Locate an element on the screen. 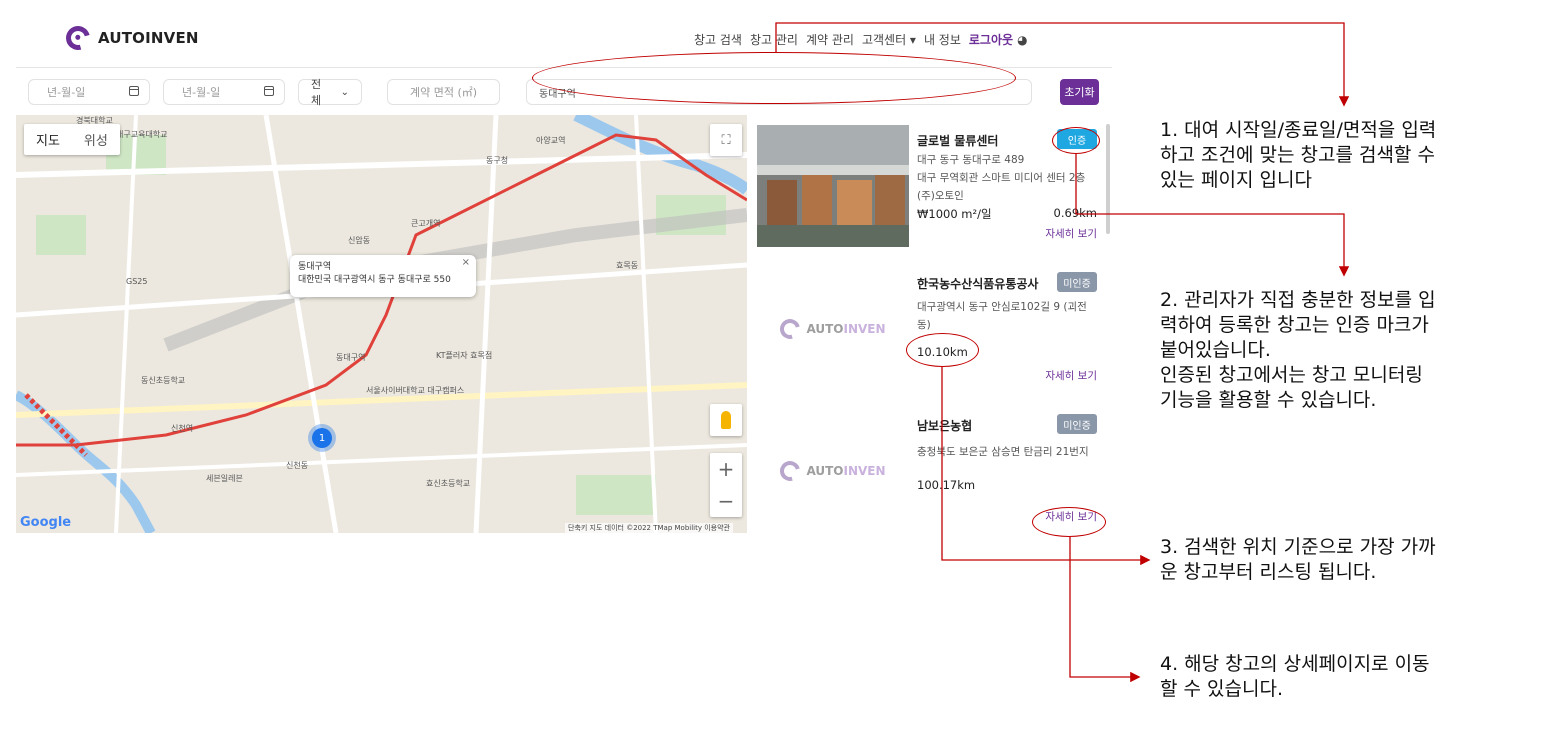  note-line: 운 창고부터 리스팅 됩니다. is located at coordinates (1268, 572).